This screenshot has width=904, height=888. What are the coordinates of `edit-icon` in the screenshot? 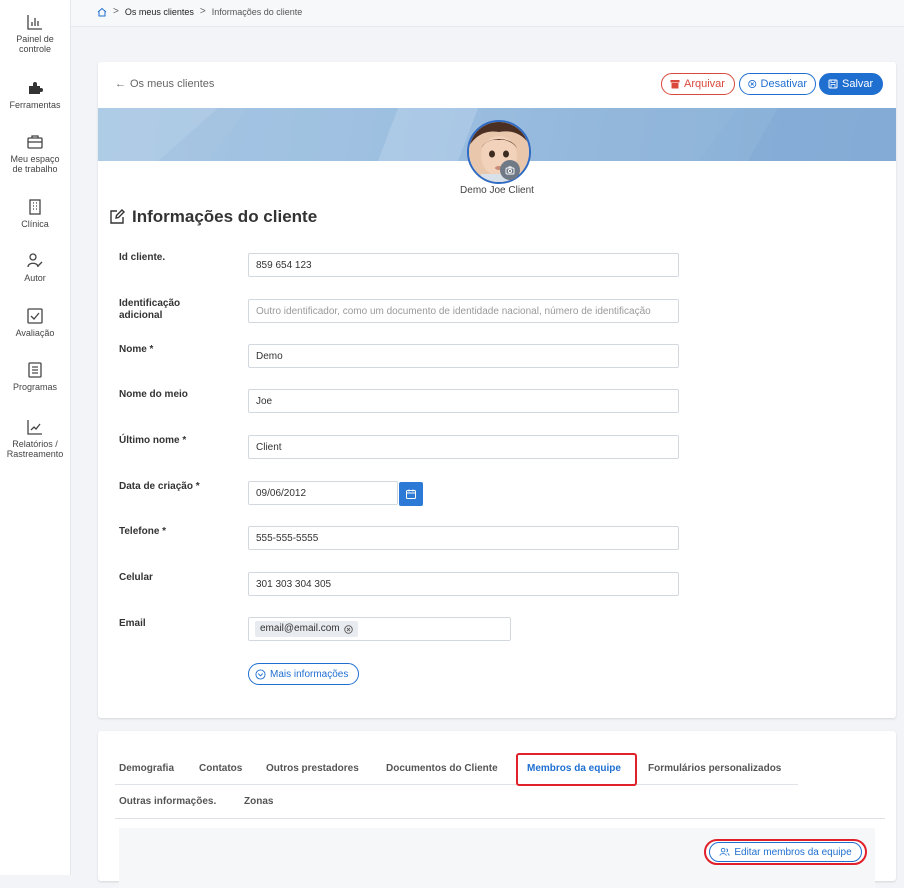 It's located at (117, 216).